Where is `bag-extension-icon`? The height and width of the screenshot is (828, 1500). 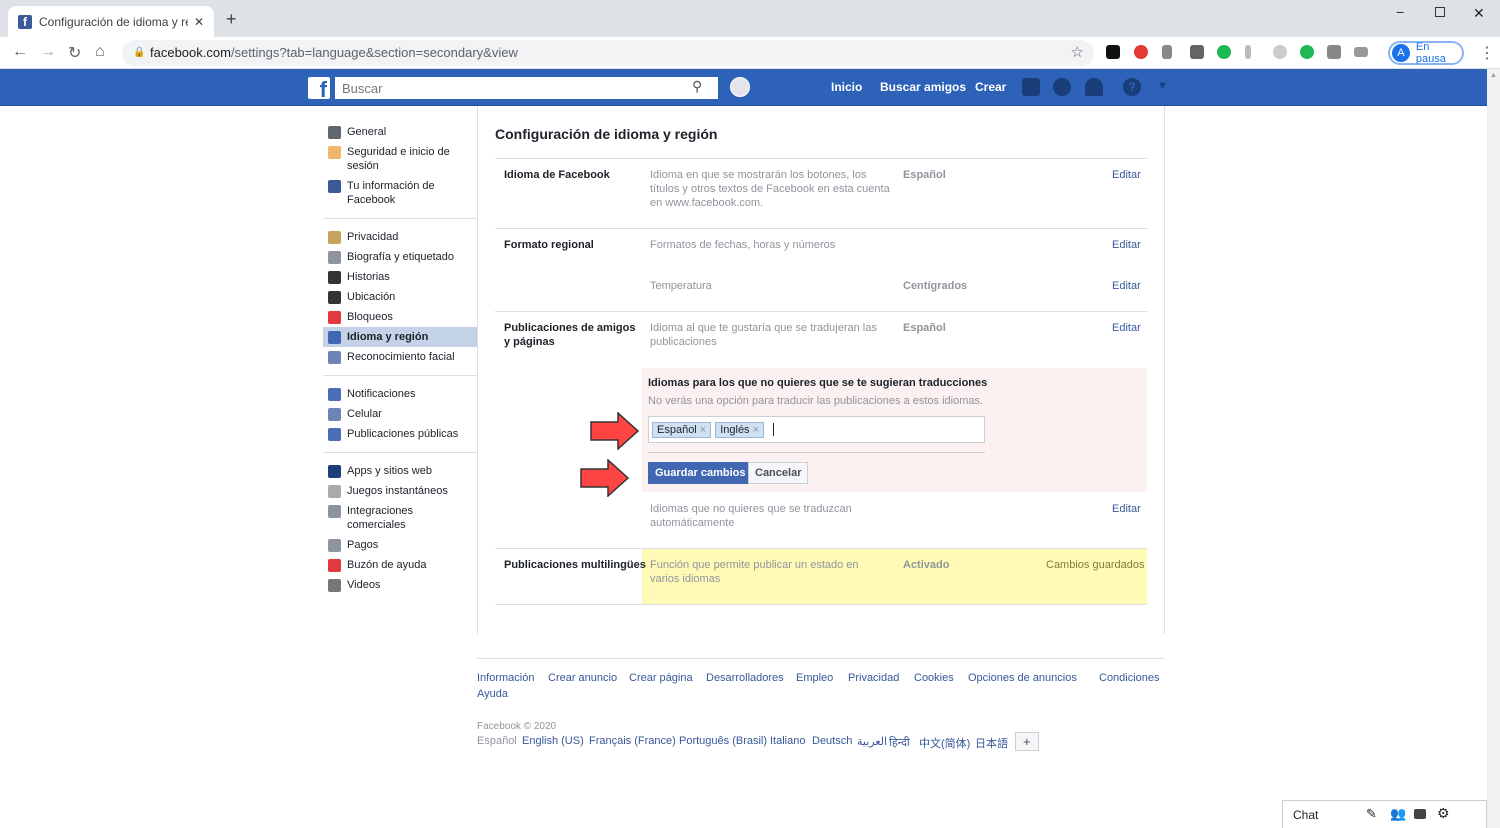
bag-extension-icon is located at coordinates (1334, 52).